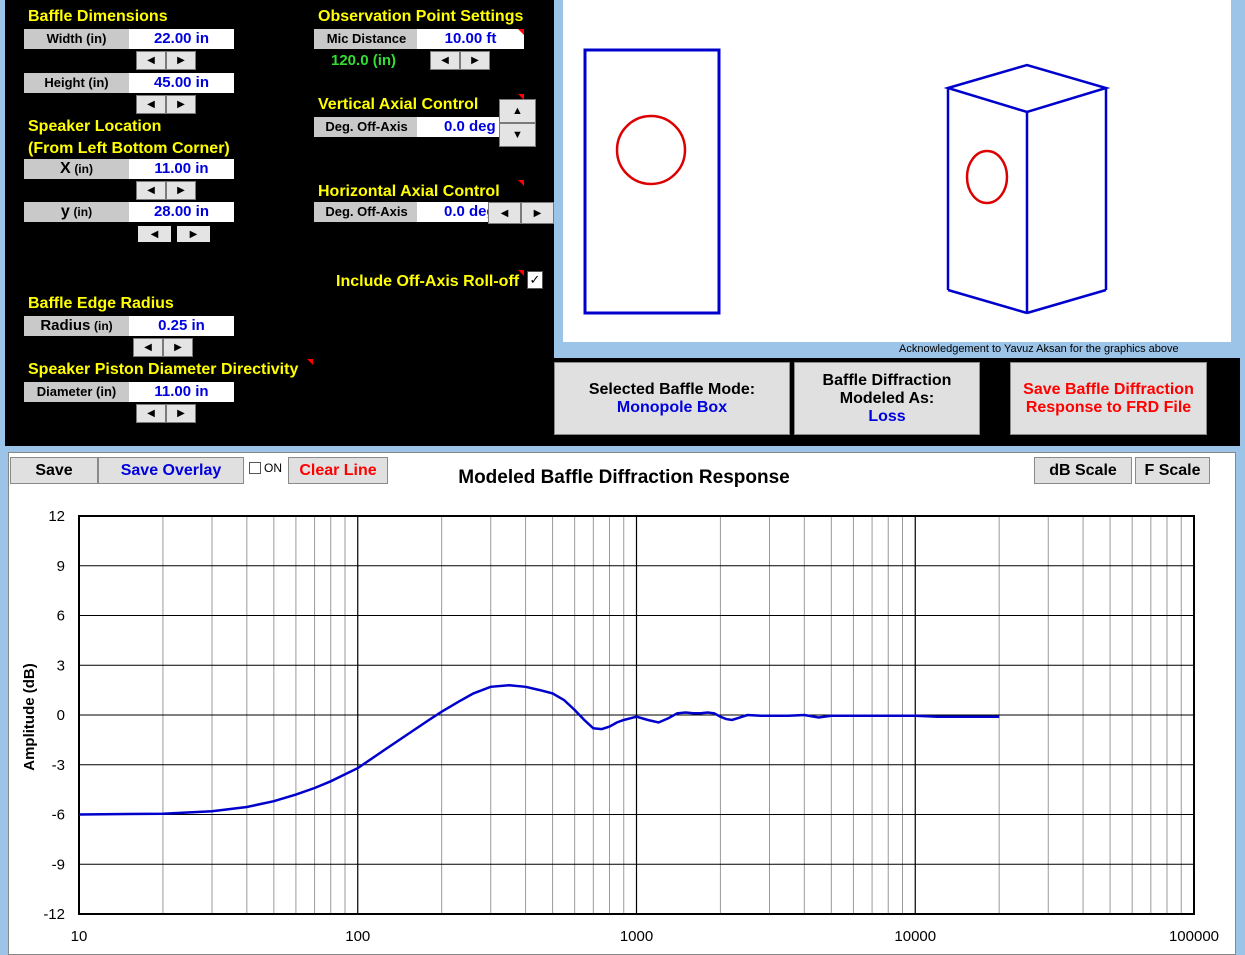 The image size is (1245, 955). I want to click on mic-spinner: ◀ ▶, so click(460, 60).